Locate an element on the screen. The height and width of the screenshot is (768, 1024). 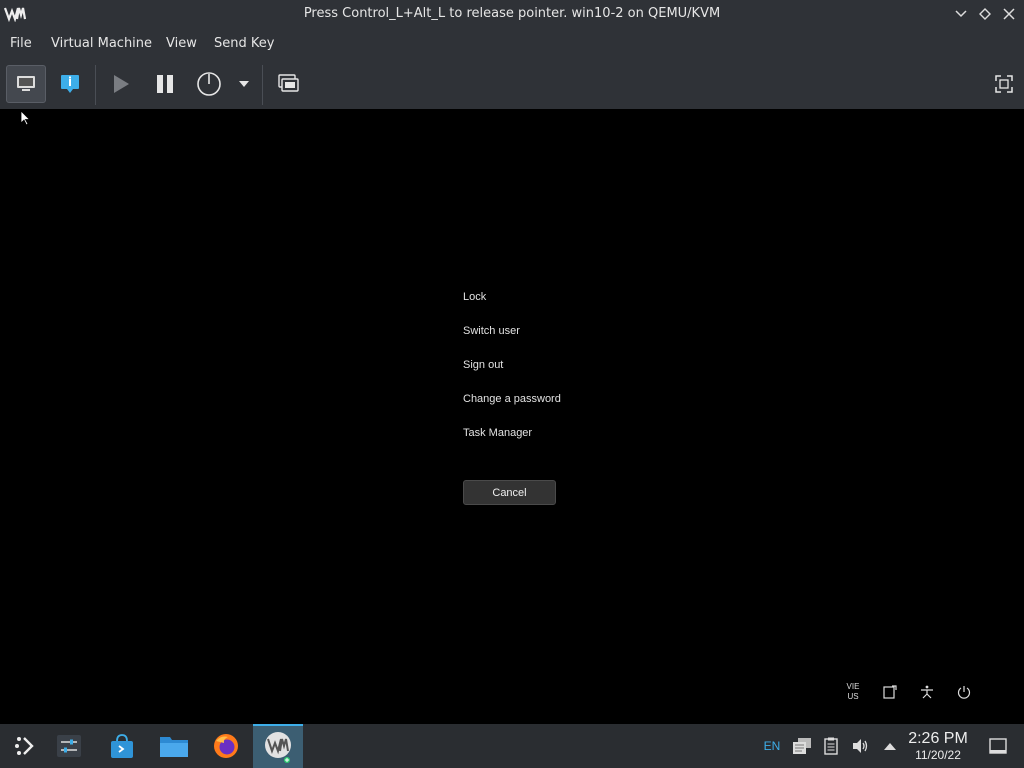
pause-icon is located at coordinates (165, 84).